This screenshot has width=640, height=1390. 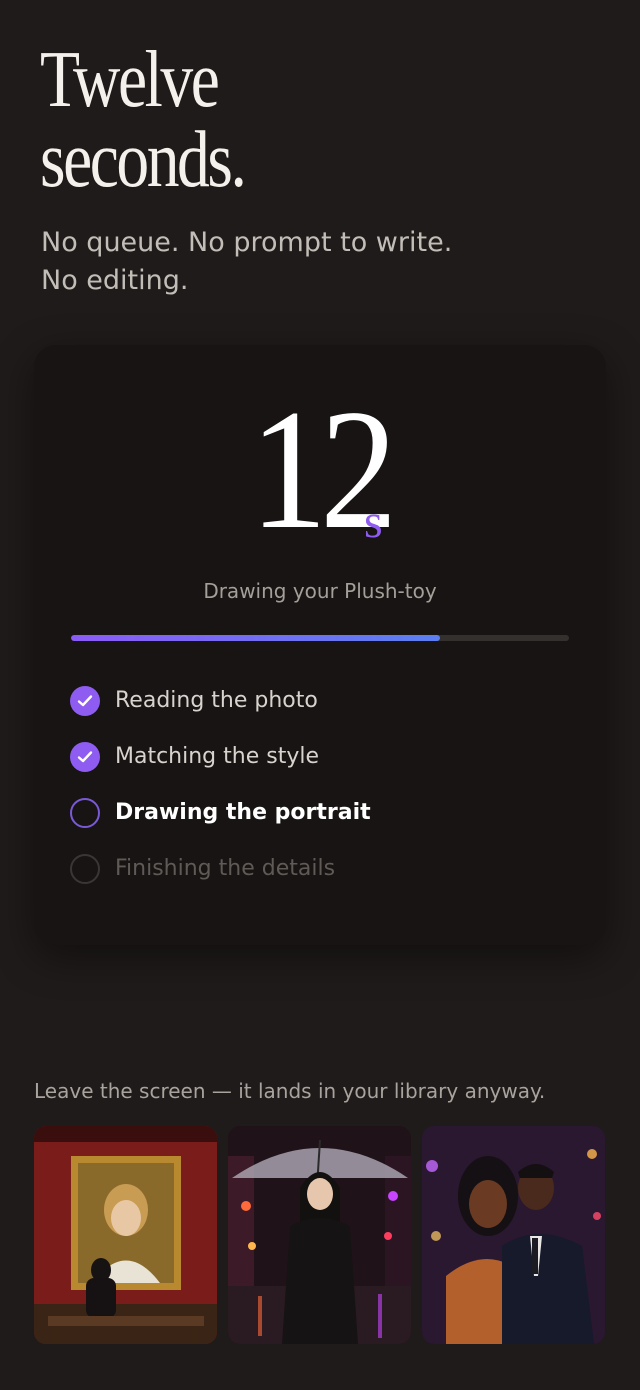 What do you see at coordinates (255, 638) in the screenshot?
I see `progress-bar-fill` at bounding box center [255, 638].